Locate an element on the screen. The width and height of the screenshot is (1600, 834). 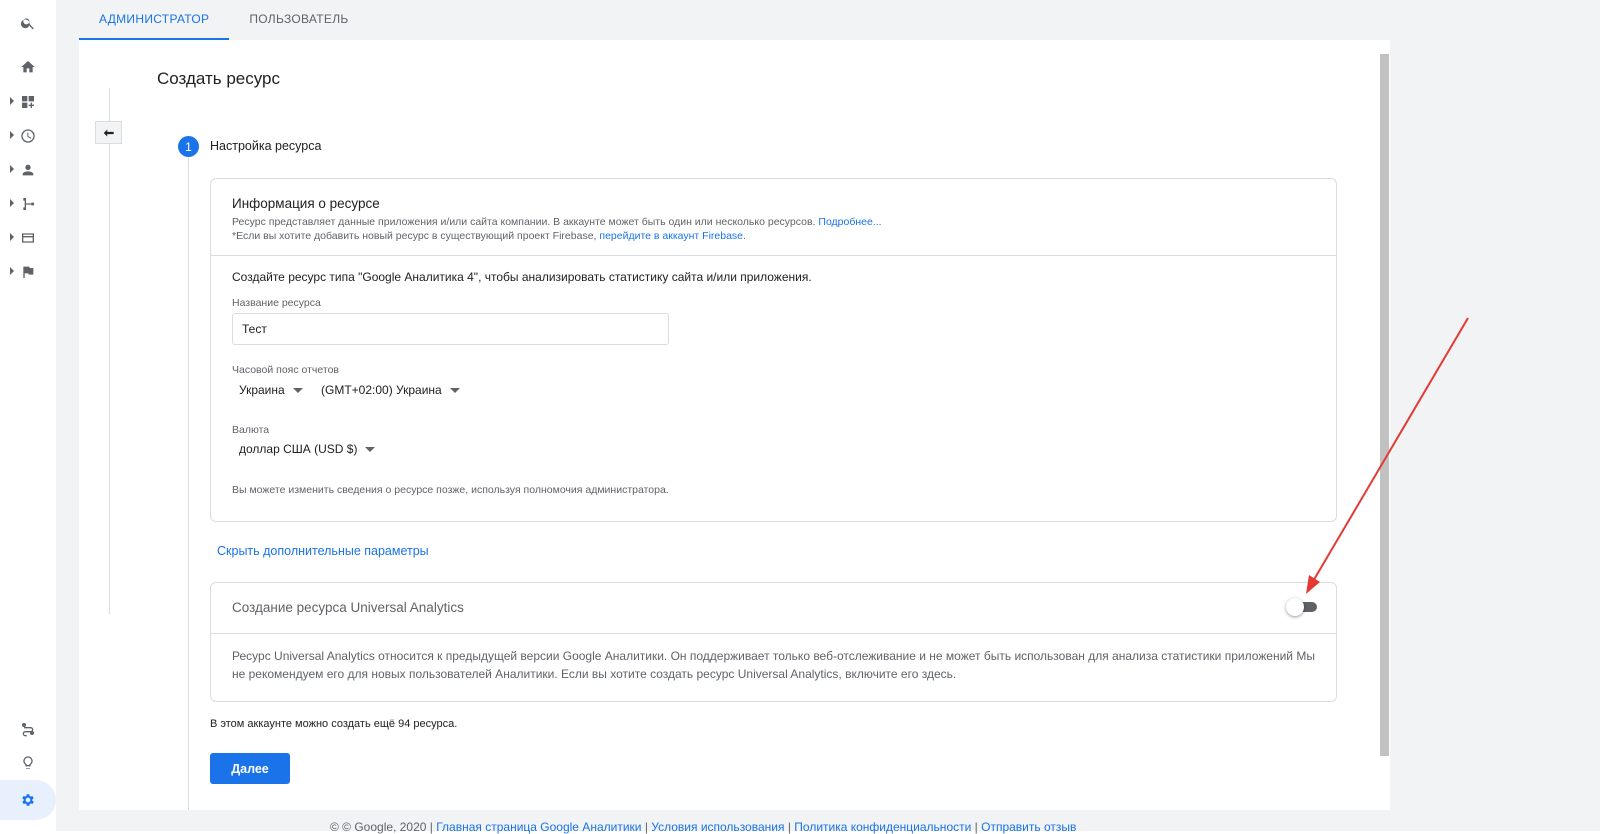
property-name-input: Тест is located at coordinates (450, 329).